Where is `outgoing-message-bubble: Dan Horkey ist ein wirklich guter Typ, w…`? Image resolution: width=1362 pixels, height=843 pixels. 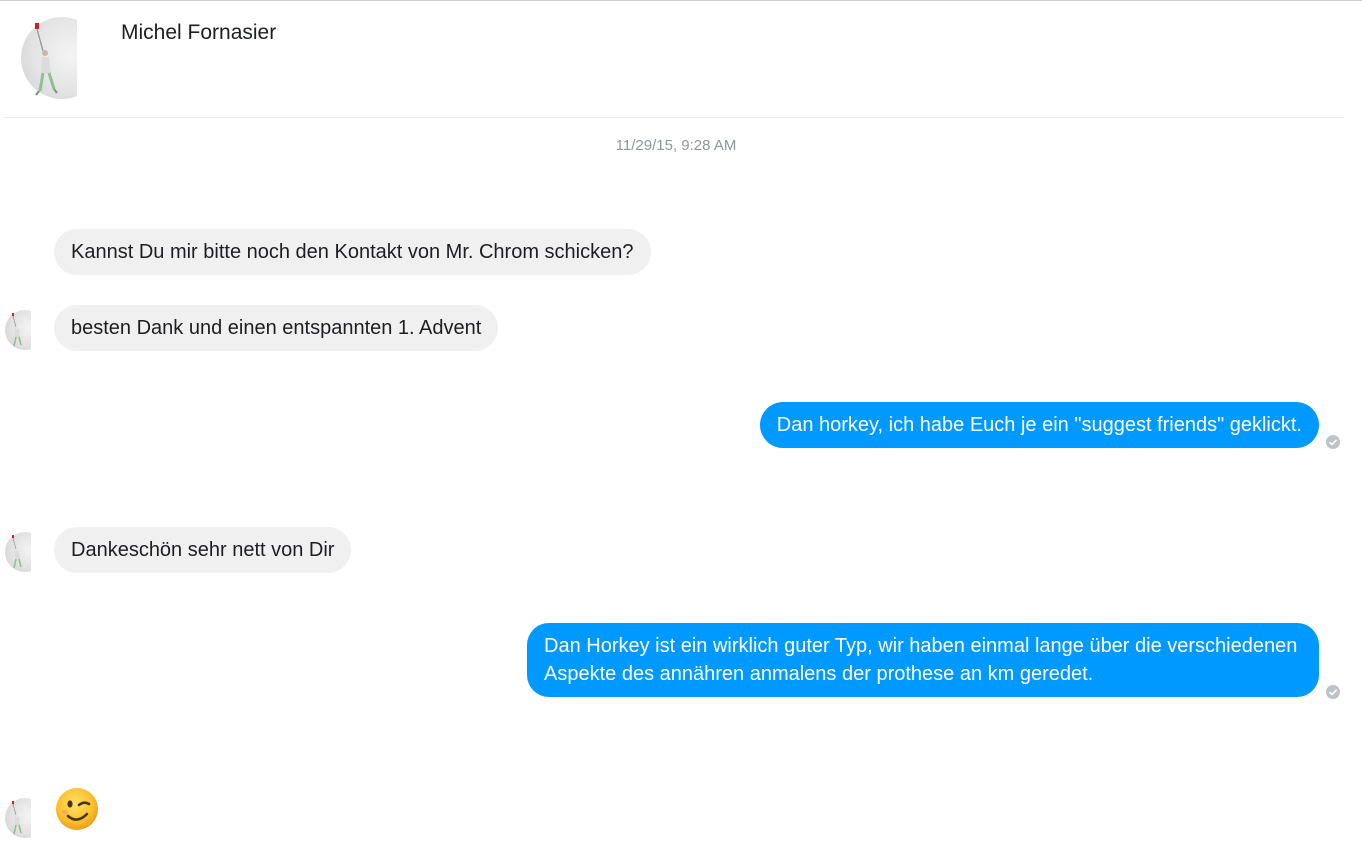 outgoing-message-bubble: Dan Horkey ist ein wirklich guter Typ, w… is located at coordinates (923, 660).